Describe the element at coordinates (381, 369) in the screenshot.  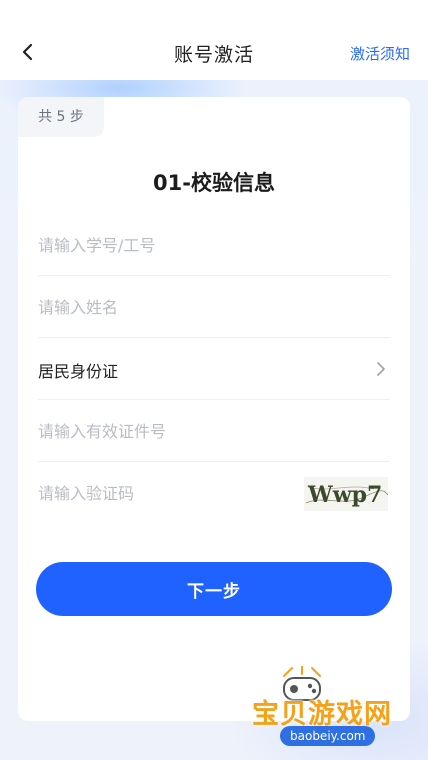
I see `chevron-right-icon` at that location.